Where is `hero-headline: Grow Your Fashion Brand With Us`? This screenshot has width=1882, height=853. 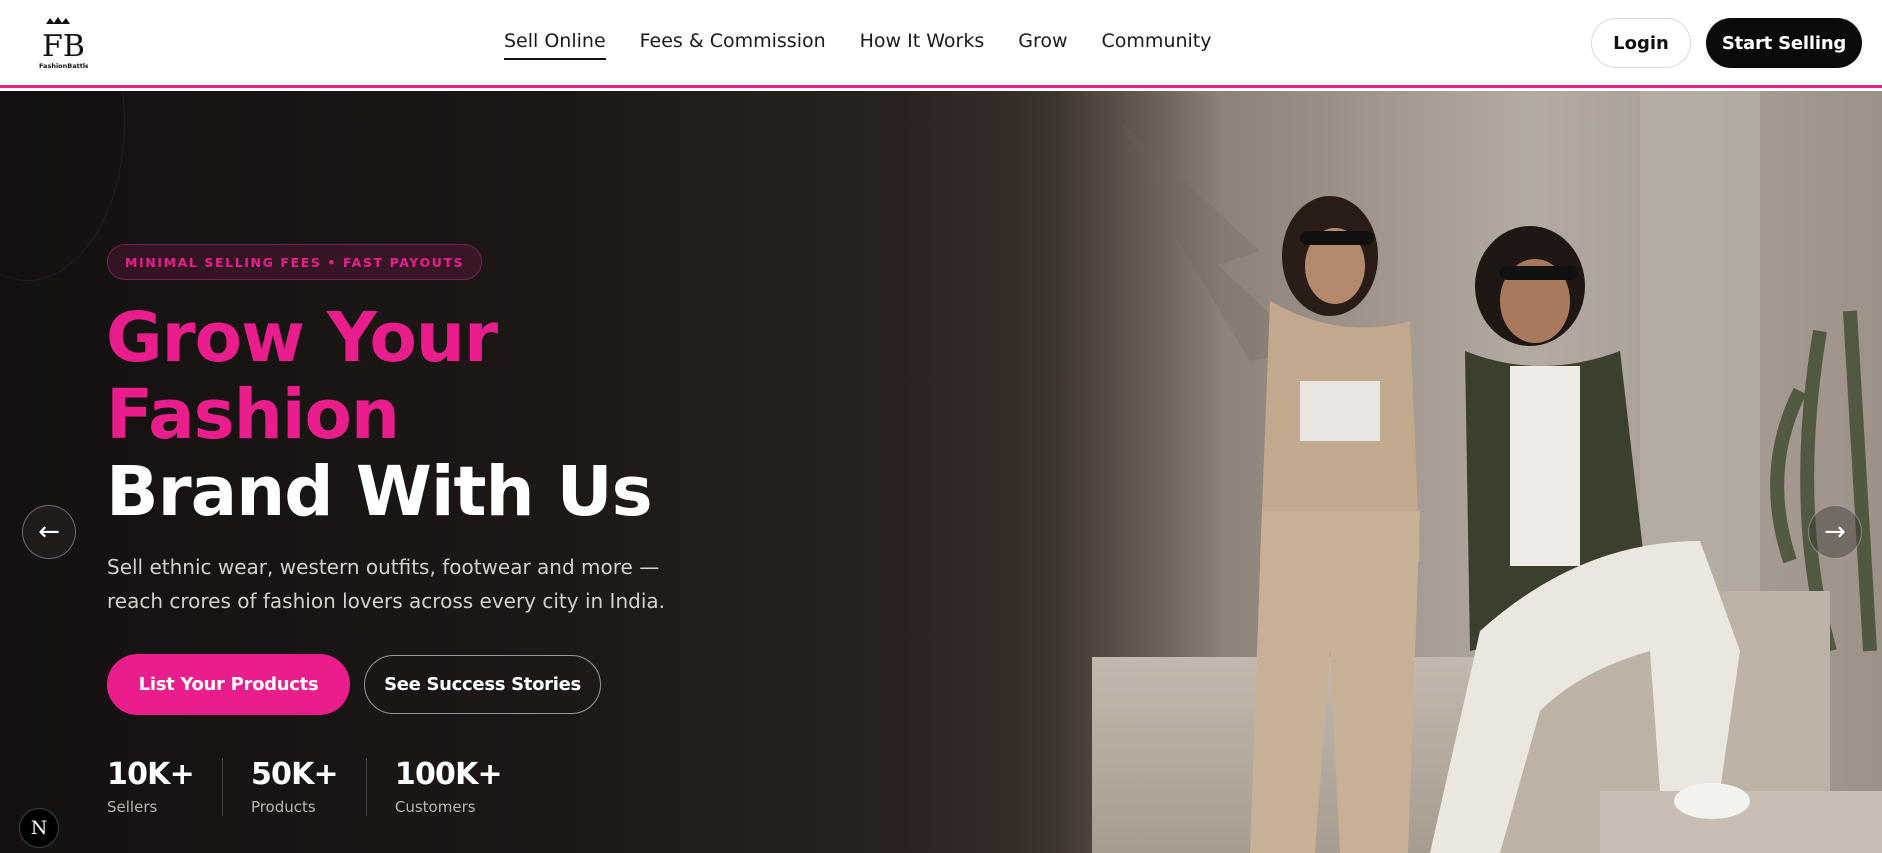
hero-headline: Grow Your Fashion Brand With Us is located at coordinates (379, 415).